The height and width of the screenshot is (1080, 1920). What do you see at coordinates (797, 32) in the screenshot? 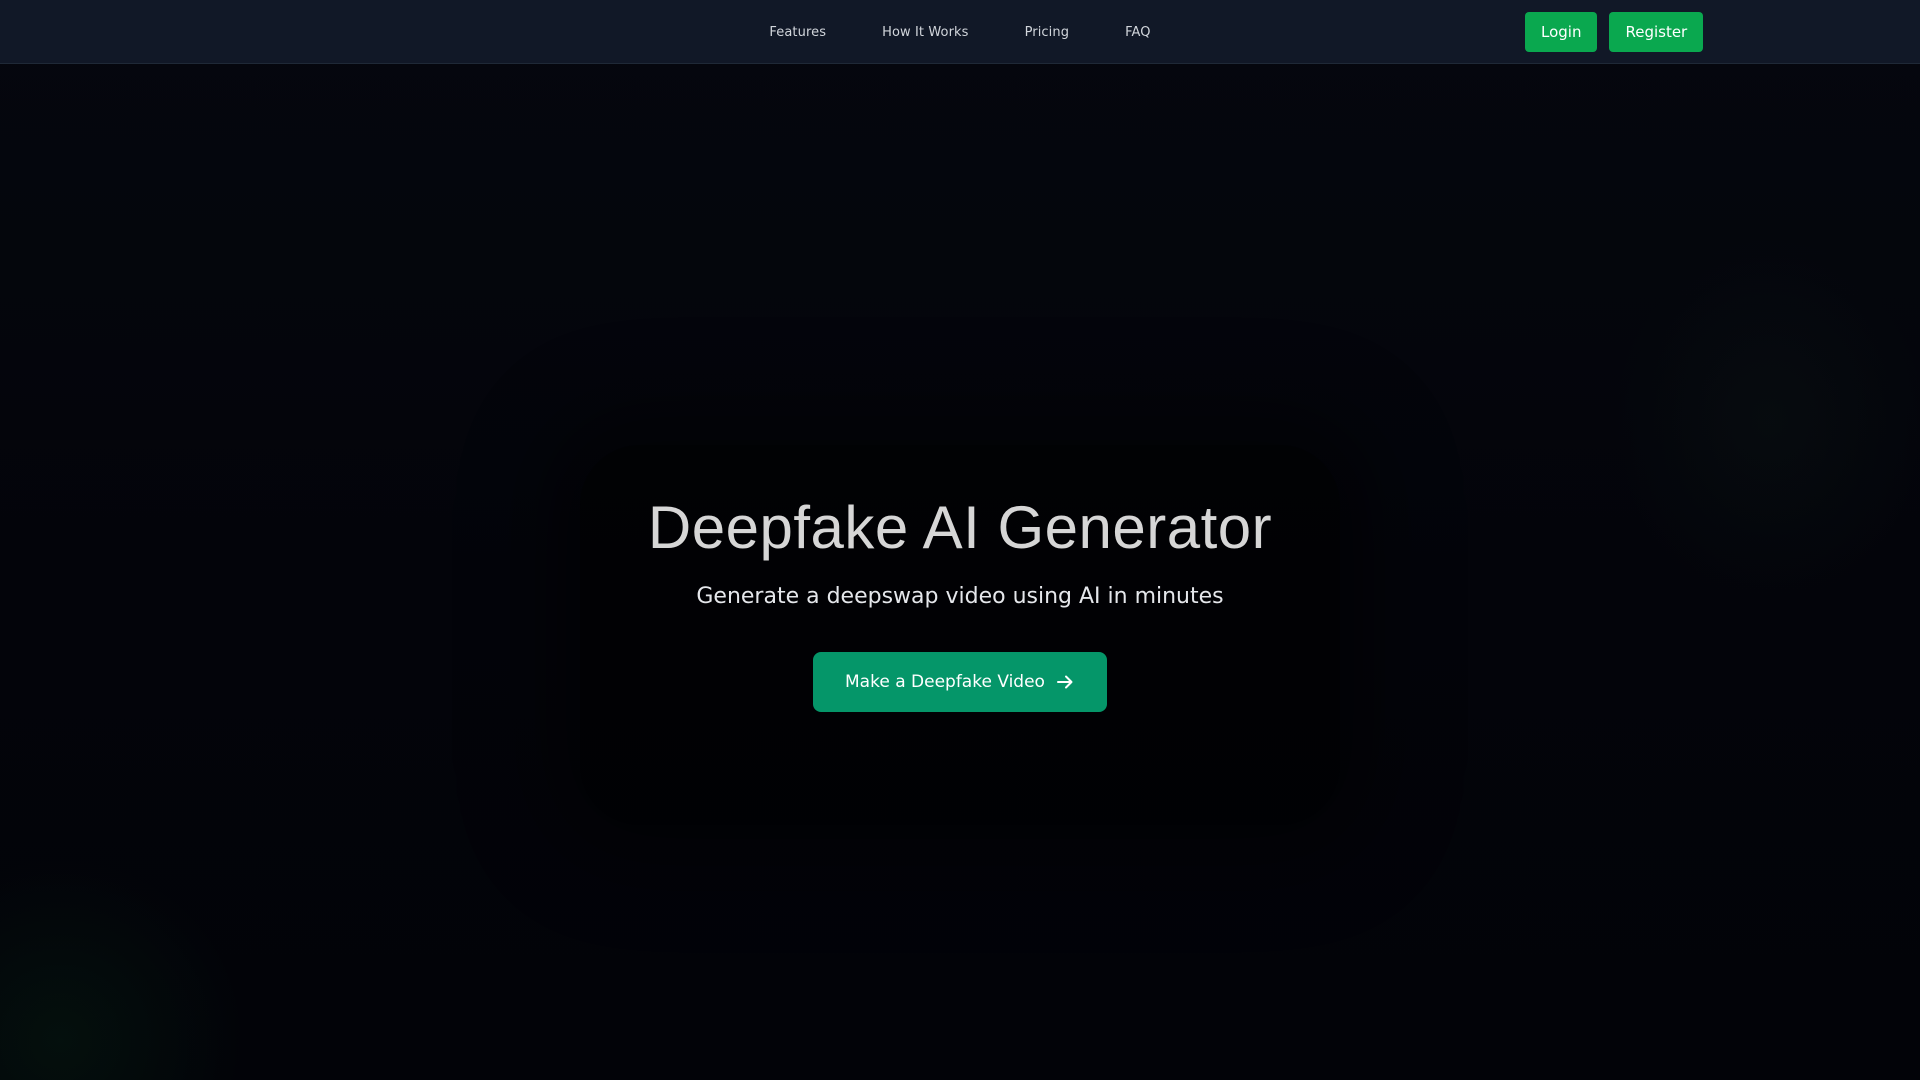
I see `nav-link-features: Features` at bounding box center [797, 32].